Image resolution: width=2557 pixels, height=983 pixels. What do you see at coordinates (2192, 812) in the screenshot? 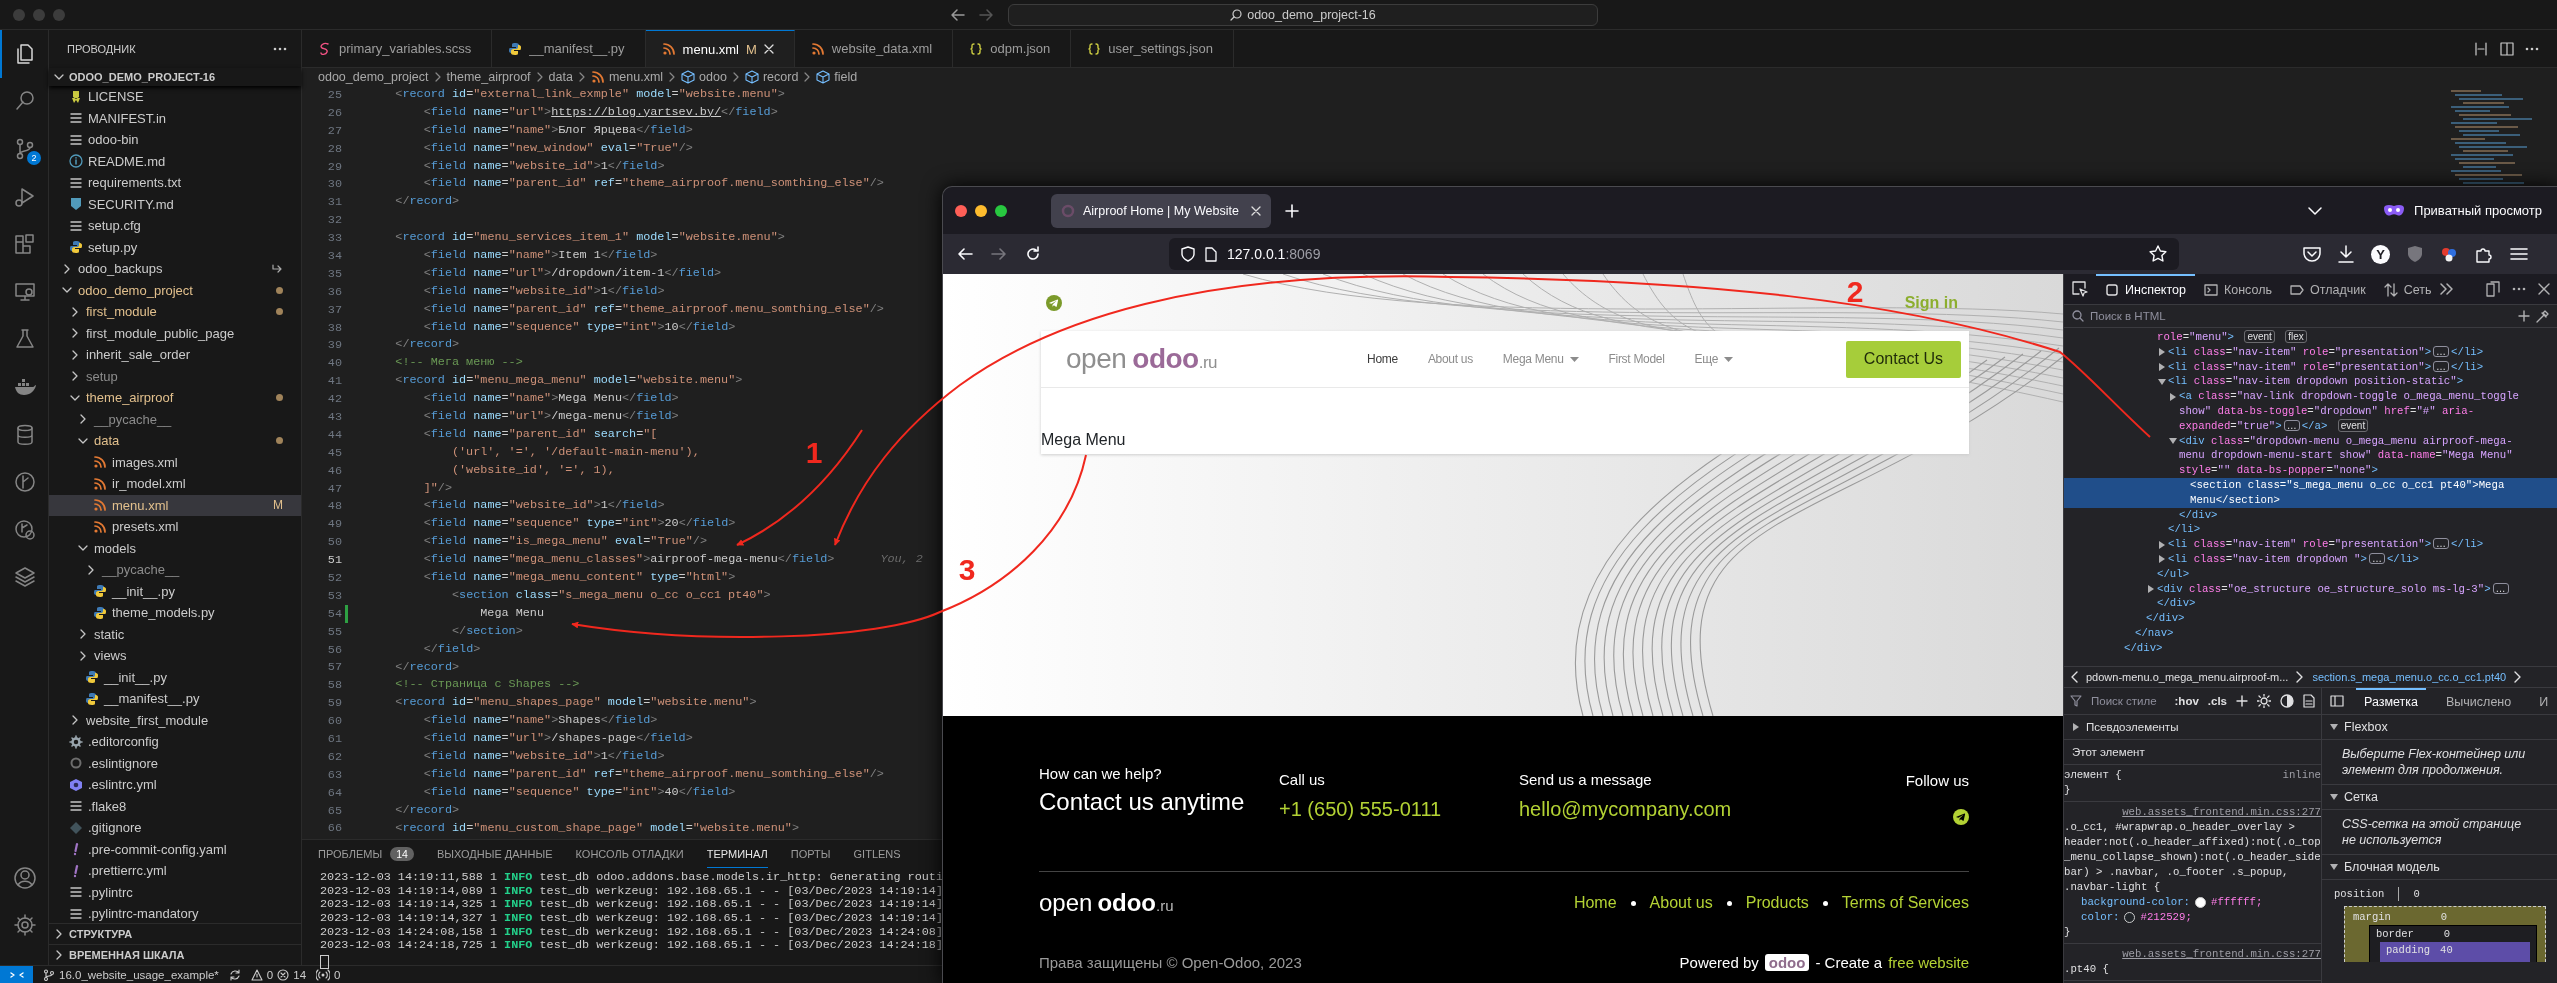
I see `source-link: web.assets_frontend.min.css:277` at bounding box center [2192, 812].